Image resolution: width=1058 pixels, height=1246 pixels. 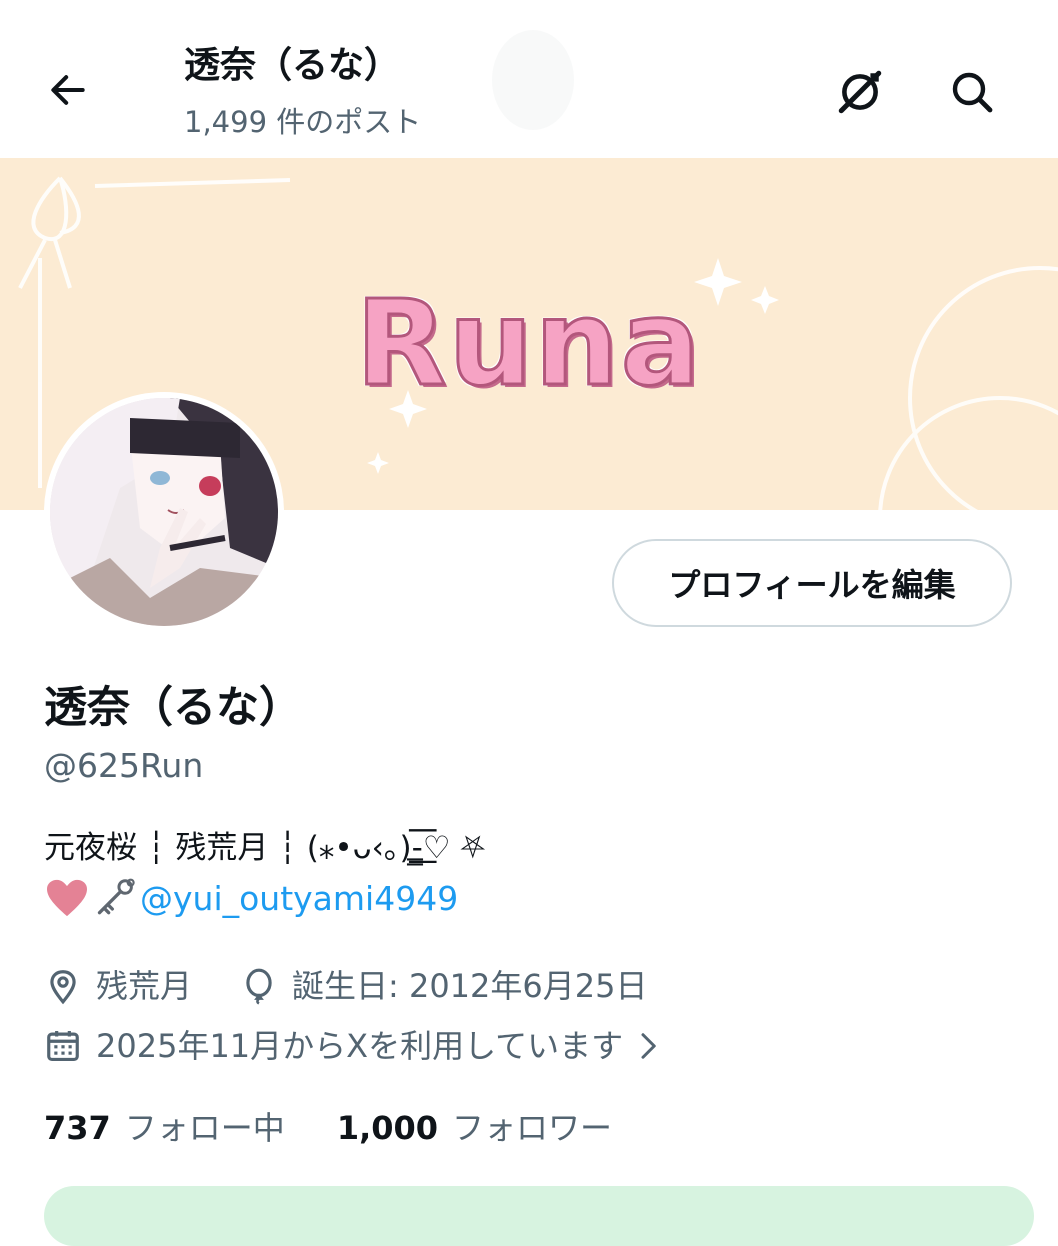 I want to click on following-link: 737 フォロー中, so click(x=164, y=1128).